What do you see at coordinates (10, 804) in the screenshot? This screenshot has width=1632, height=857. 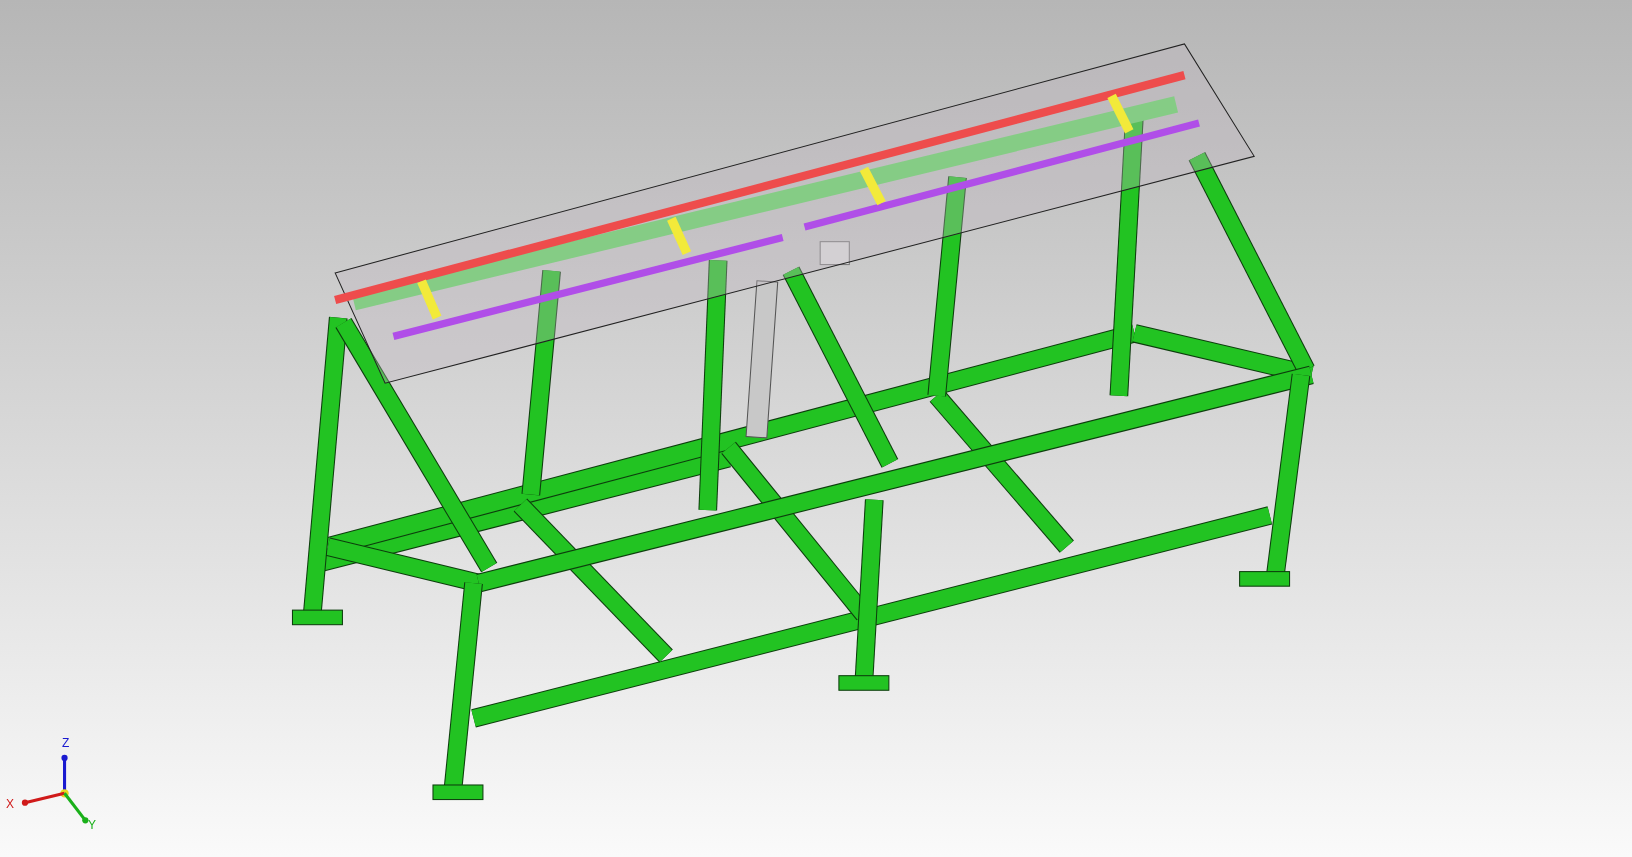 I see `axis-label: X` at bounding box center [10, 804].